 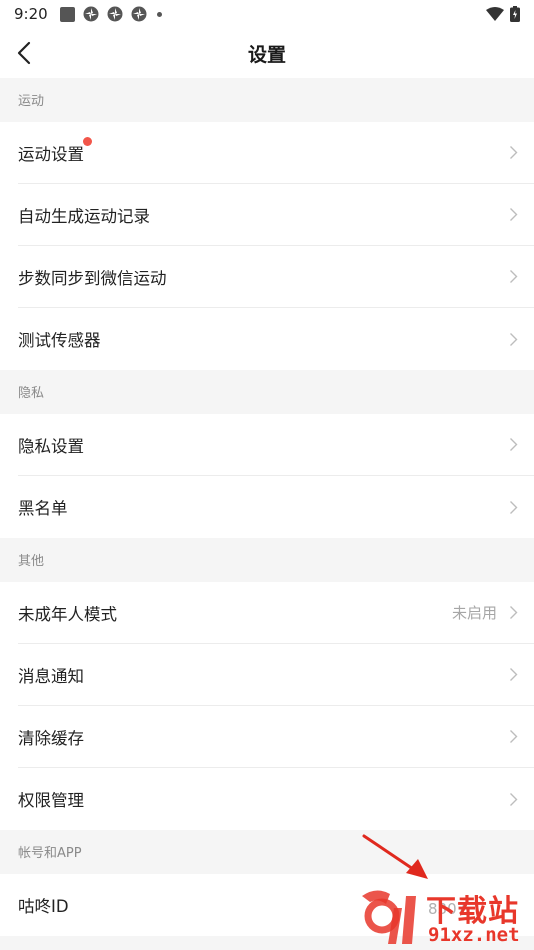 I want to click on page-title: 设置, so click(x=266, y=55).